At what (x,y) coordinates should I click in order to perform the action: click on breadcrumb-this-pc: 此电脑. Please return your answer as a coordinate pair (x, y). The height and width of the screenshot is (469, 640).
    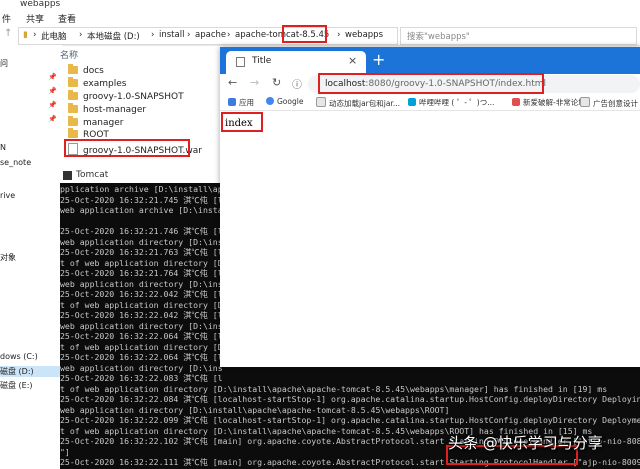
    Looking at the image, I should click on (54, 36).